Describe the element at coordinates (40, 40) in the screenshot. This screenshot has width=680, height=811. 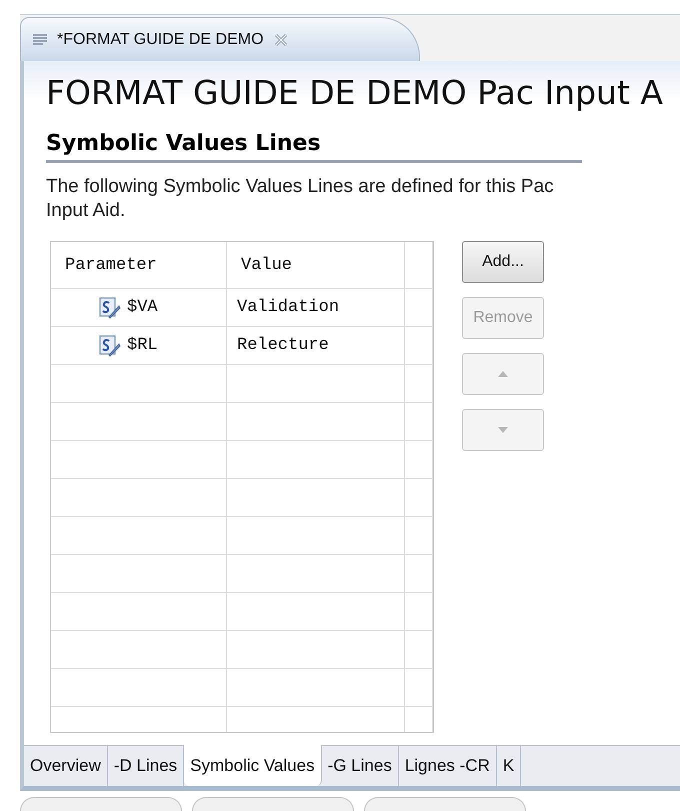
I see `lines-icon` at that location.